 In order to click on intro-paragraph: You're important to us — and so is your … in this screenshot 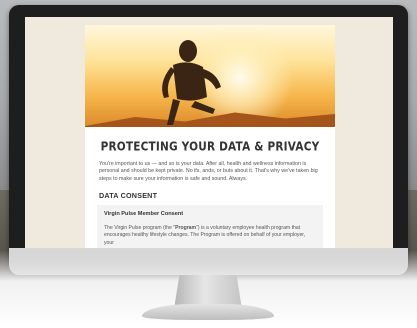, I will do `click(208, 171)`.